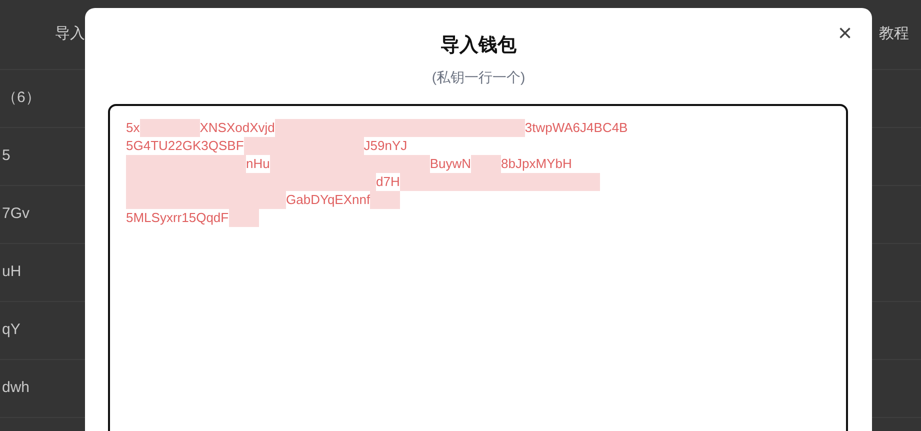 This screenshot has height=431, width=921. Describe the element at coordinates (177, 217) in the screenshot. I see `key-text: 5MLSyxrr15QqdF` at that location.